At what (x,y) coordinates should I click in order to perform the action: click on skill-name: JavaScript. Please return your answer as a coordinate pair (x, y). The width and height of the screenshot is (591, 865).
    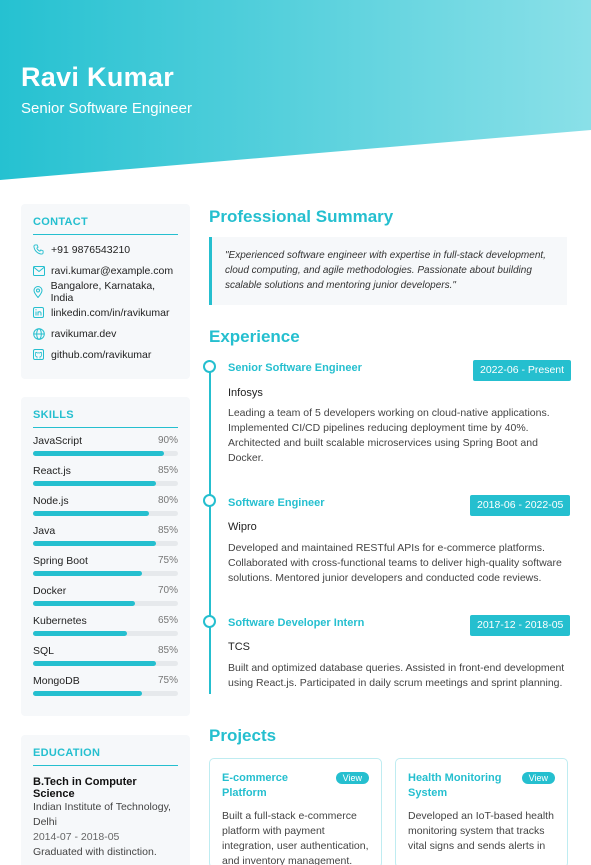
    Looking at the image, I should click on (58, 441).